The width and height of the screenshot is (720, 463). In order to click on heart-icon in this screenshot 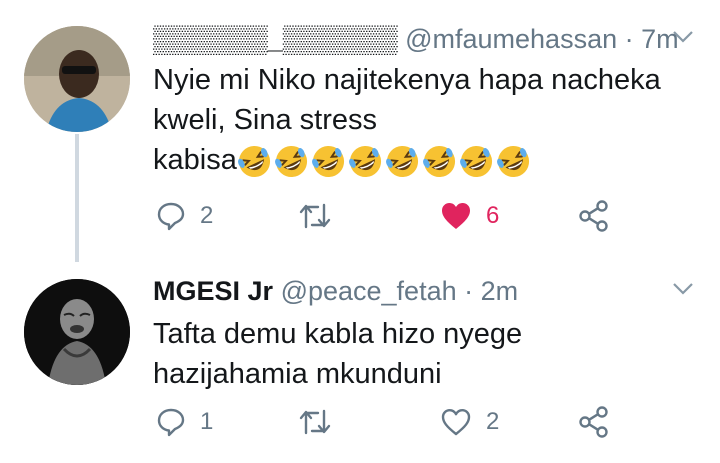, I will do `click(456, 422)`.